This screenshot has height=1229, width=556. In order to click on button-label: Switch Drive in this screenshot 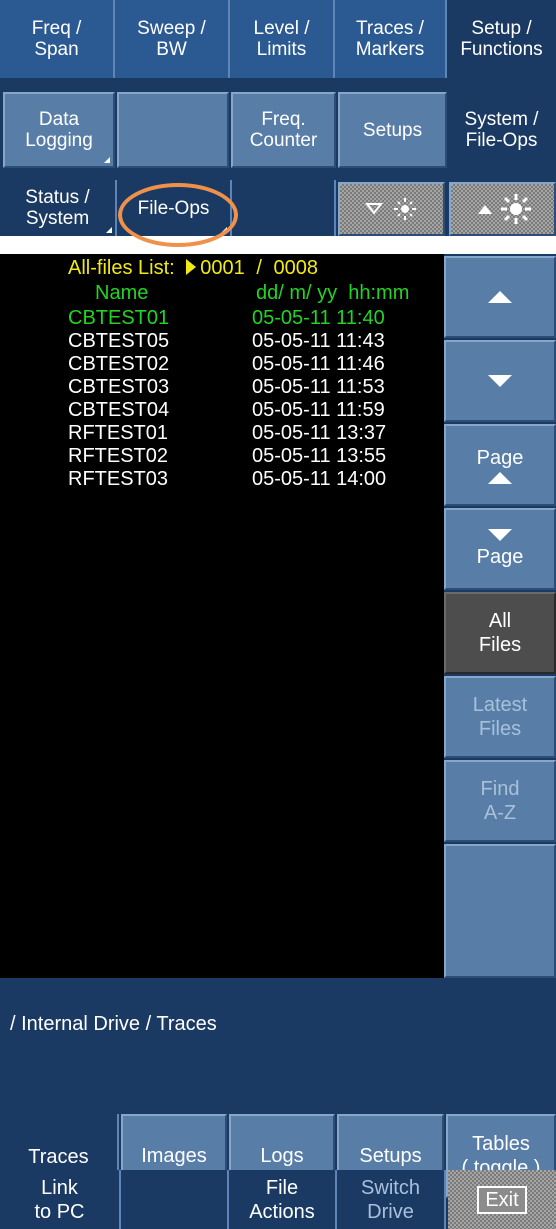, I will do `click(390, 1199)`.